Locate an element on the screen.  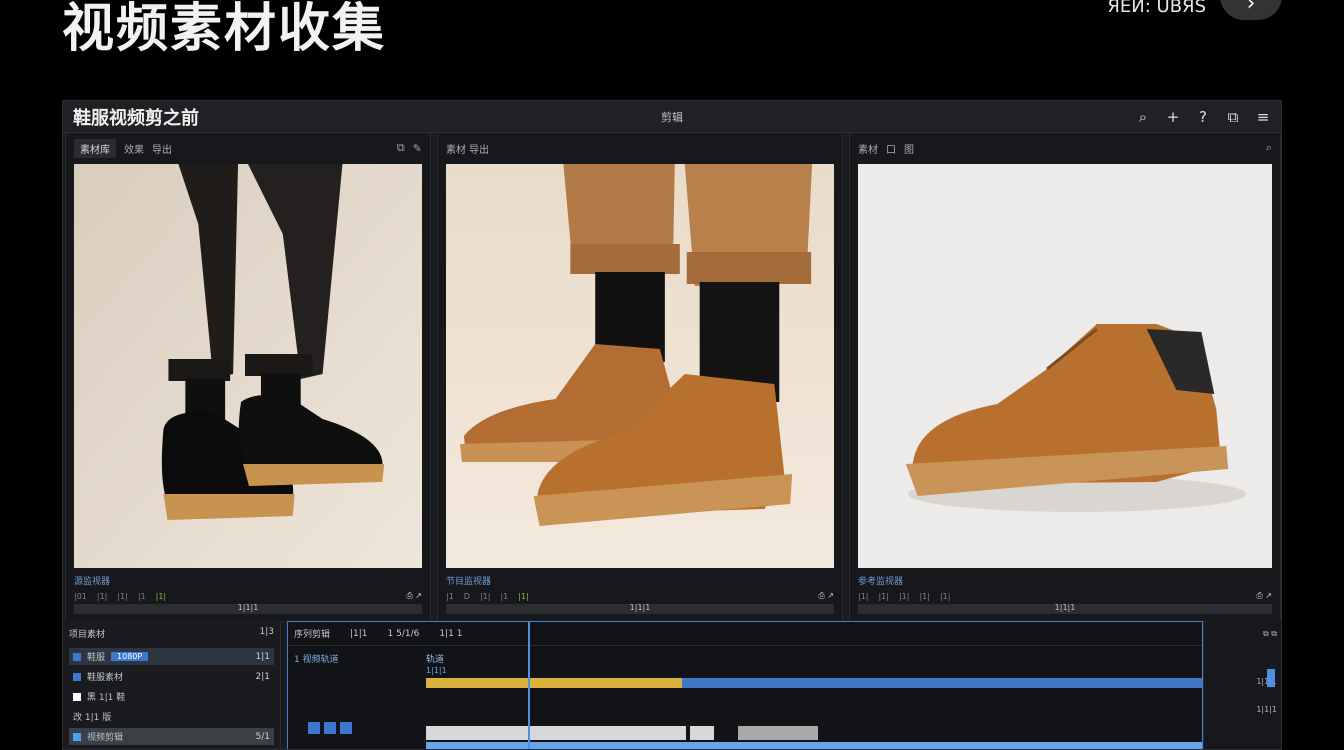
ctrl-item: |01 is located at coordinates (80, 596).